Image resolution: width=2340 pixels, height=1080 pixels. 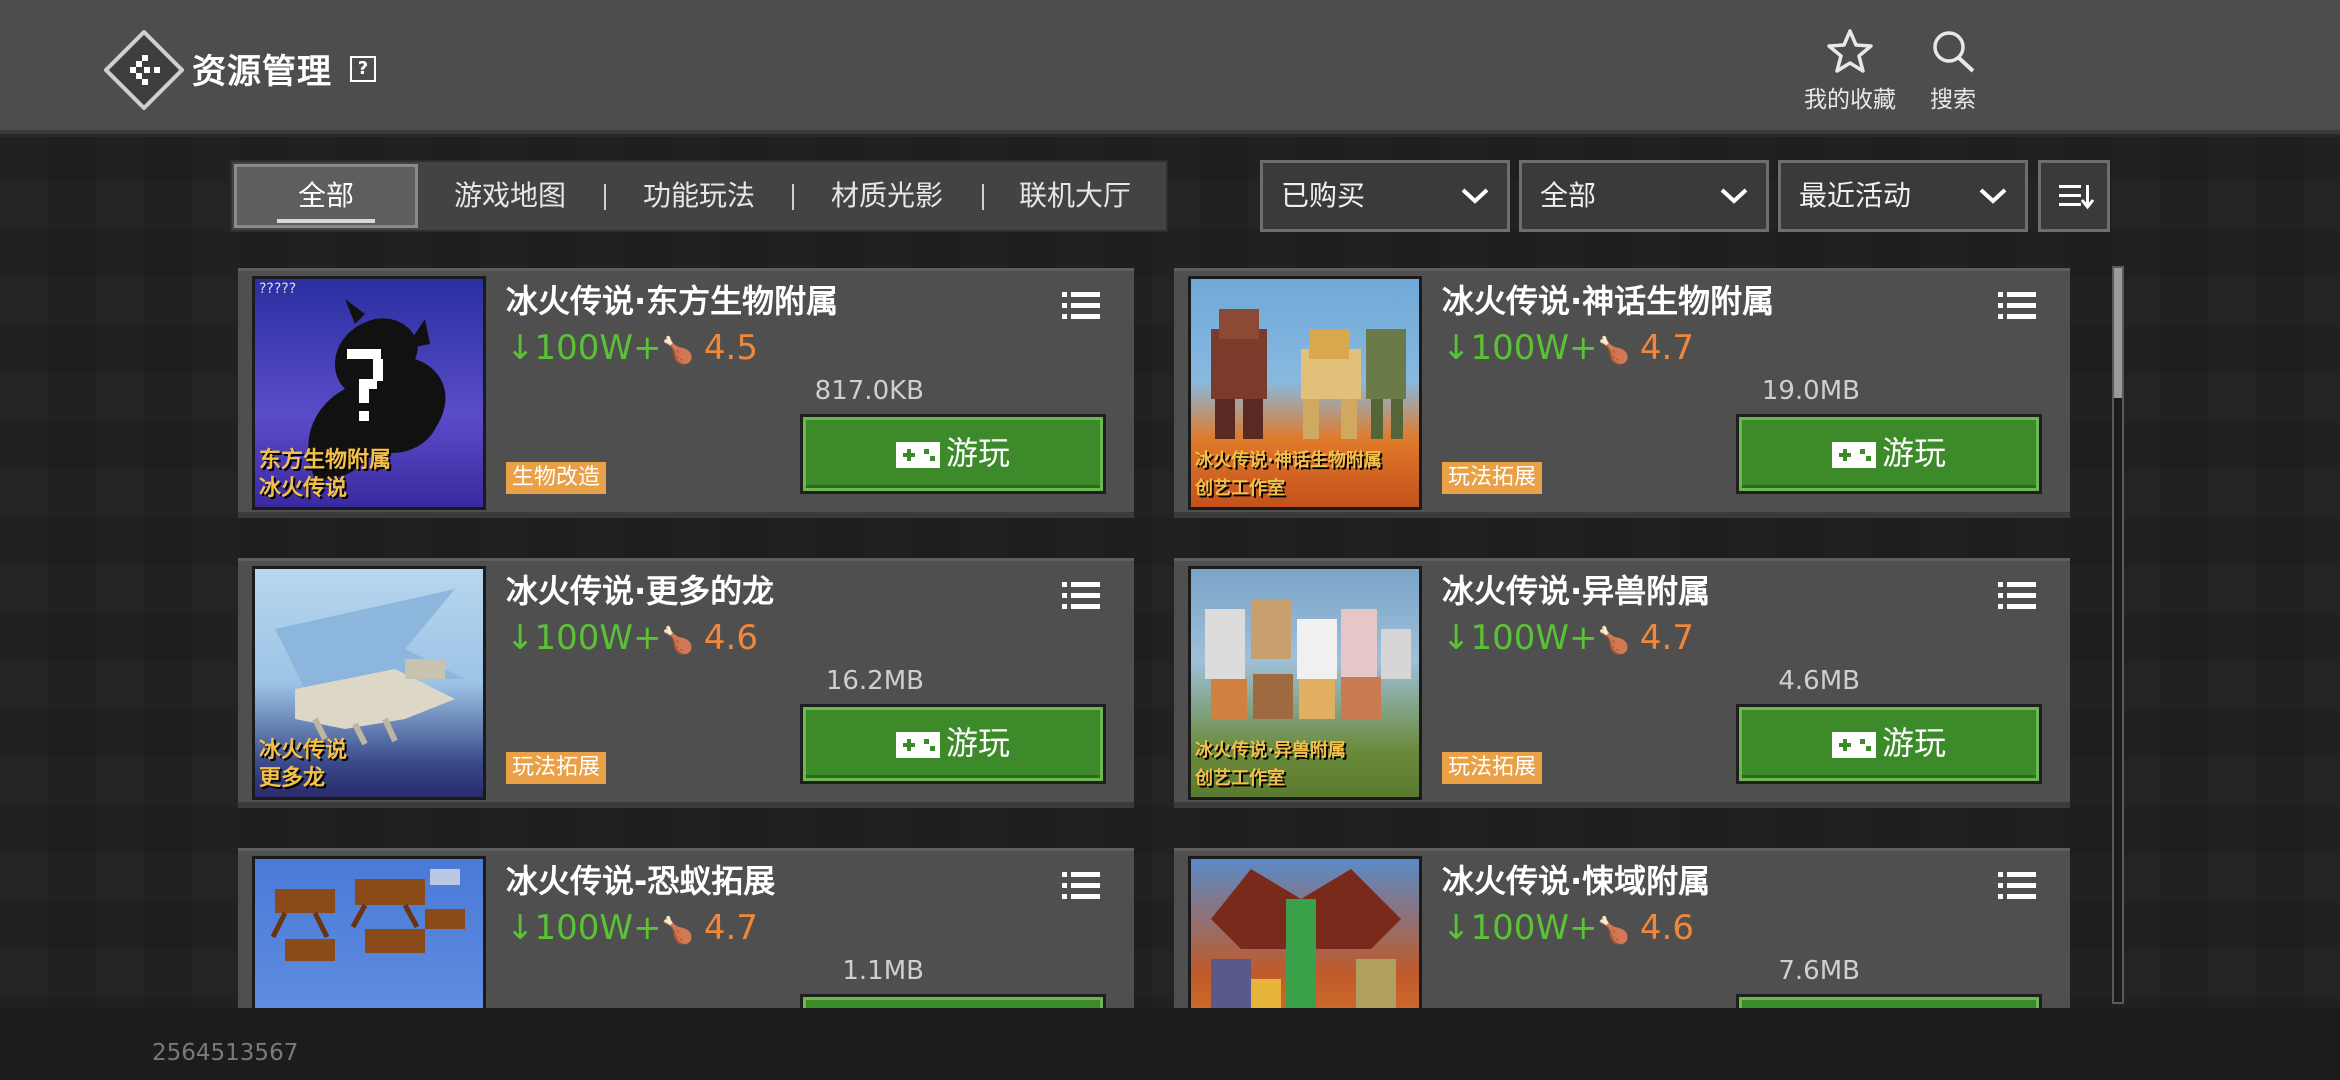 I want to click on resource-card: 冰火传说-恐蚁拓展 ↓100W+🍗 4.7 1.1MB 游玩, so click(x=686, y=928).